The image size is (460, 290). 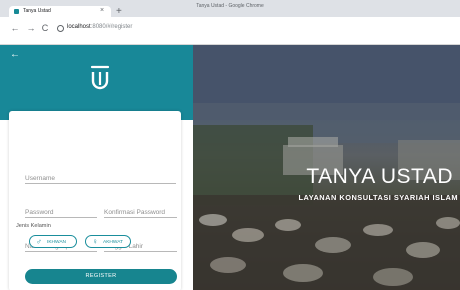 I want to click on confirm-password-input, so click(x=140, y=212).